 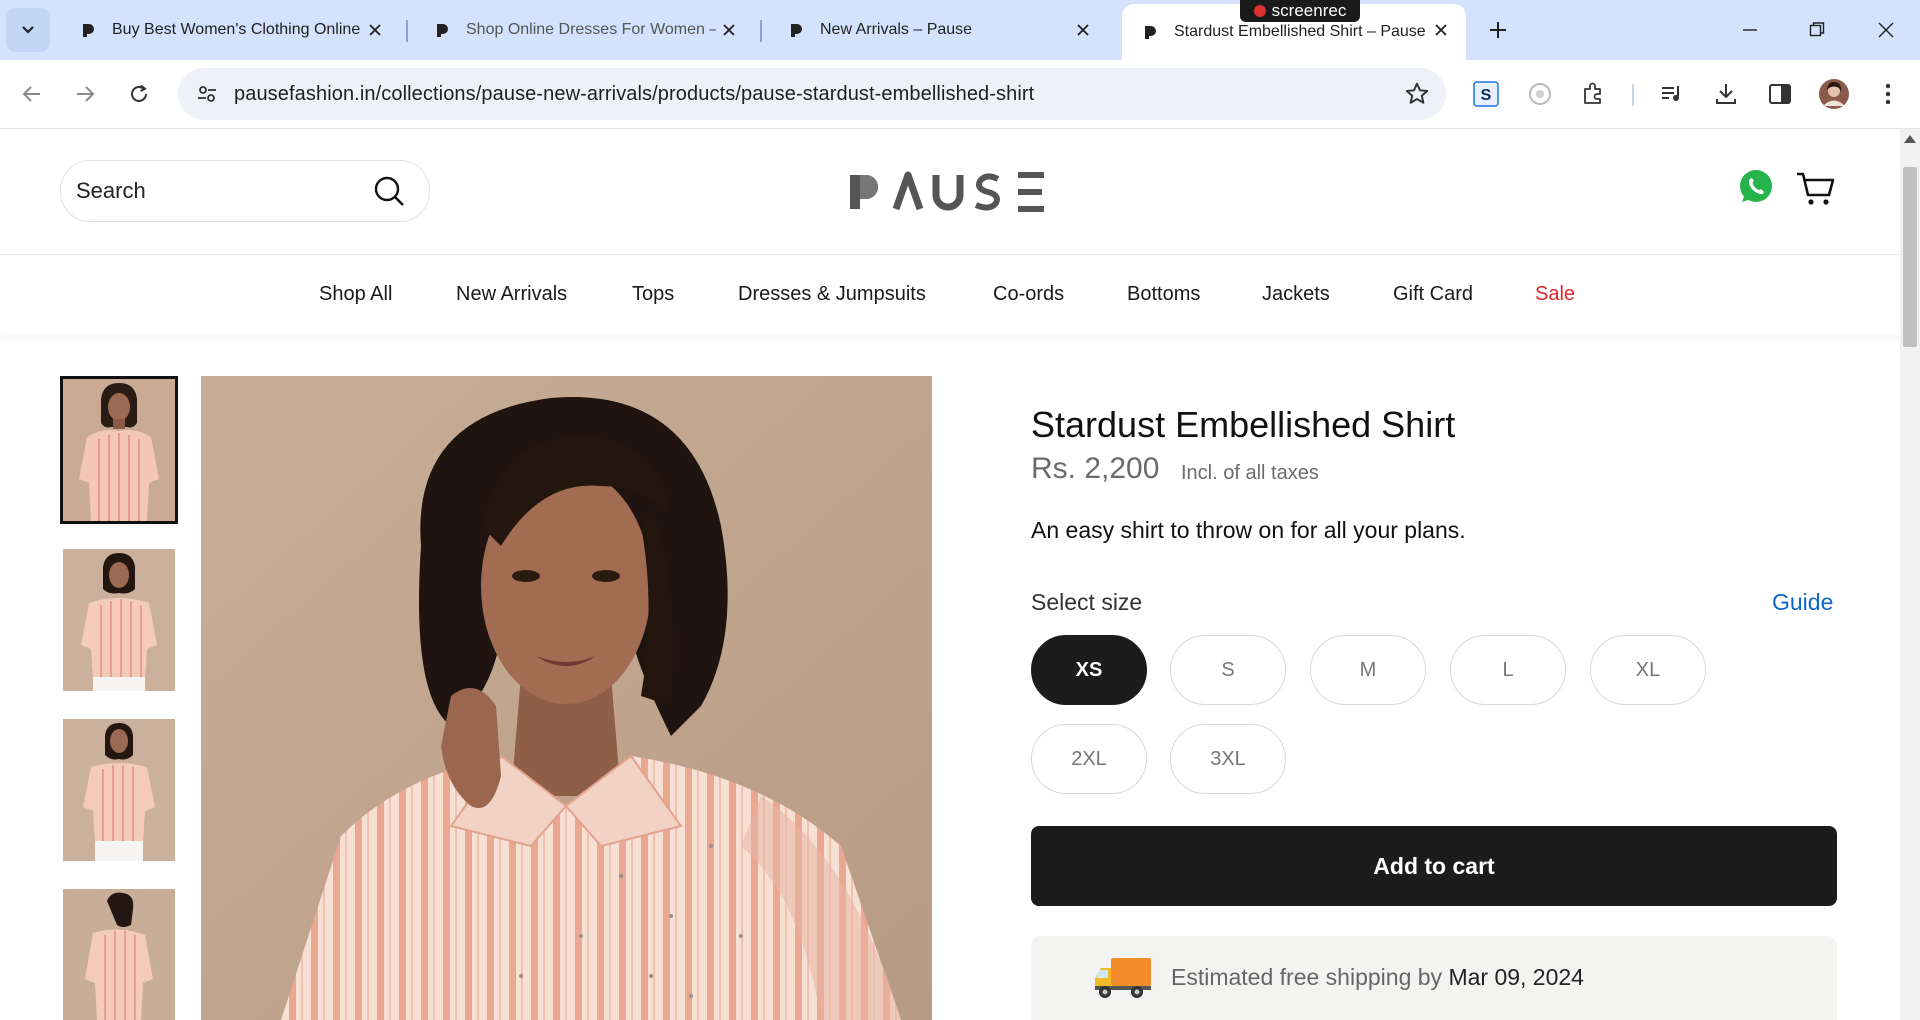 What do you see at coordinates (1368, 670) in the screenshot?
I see `size-option-m: M` at bounding box center [1368, 670].